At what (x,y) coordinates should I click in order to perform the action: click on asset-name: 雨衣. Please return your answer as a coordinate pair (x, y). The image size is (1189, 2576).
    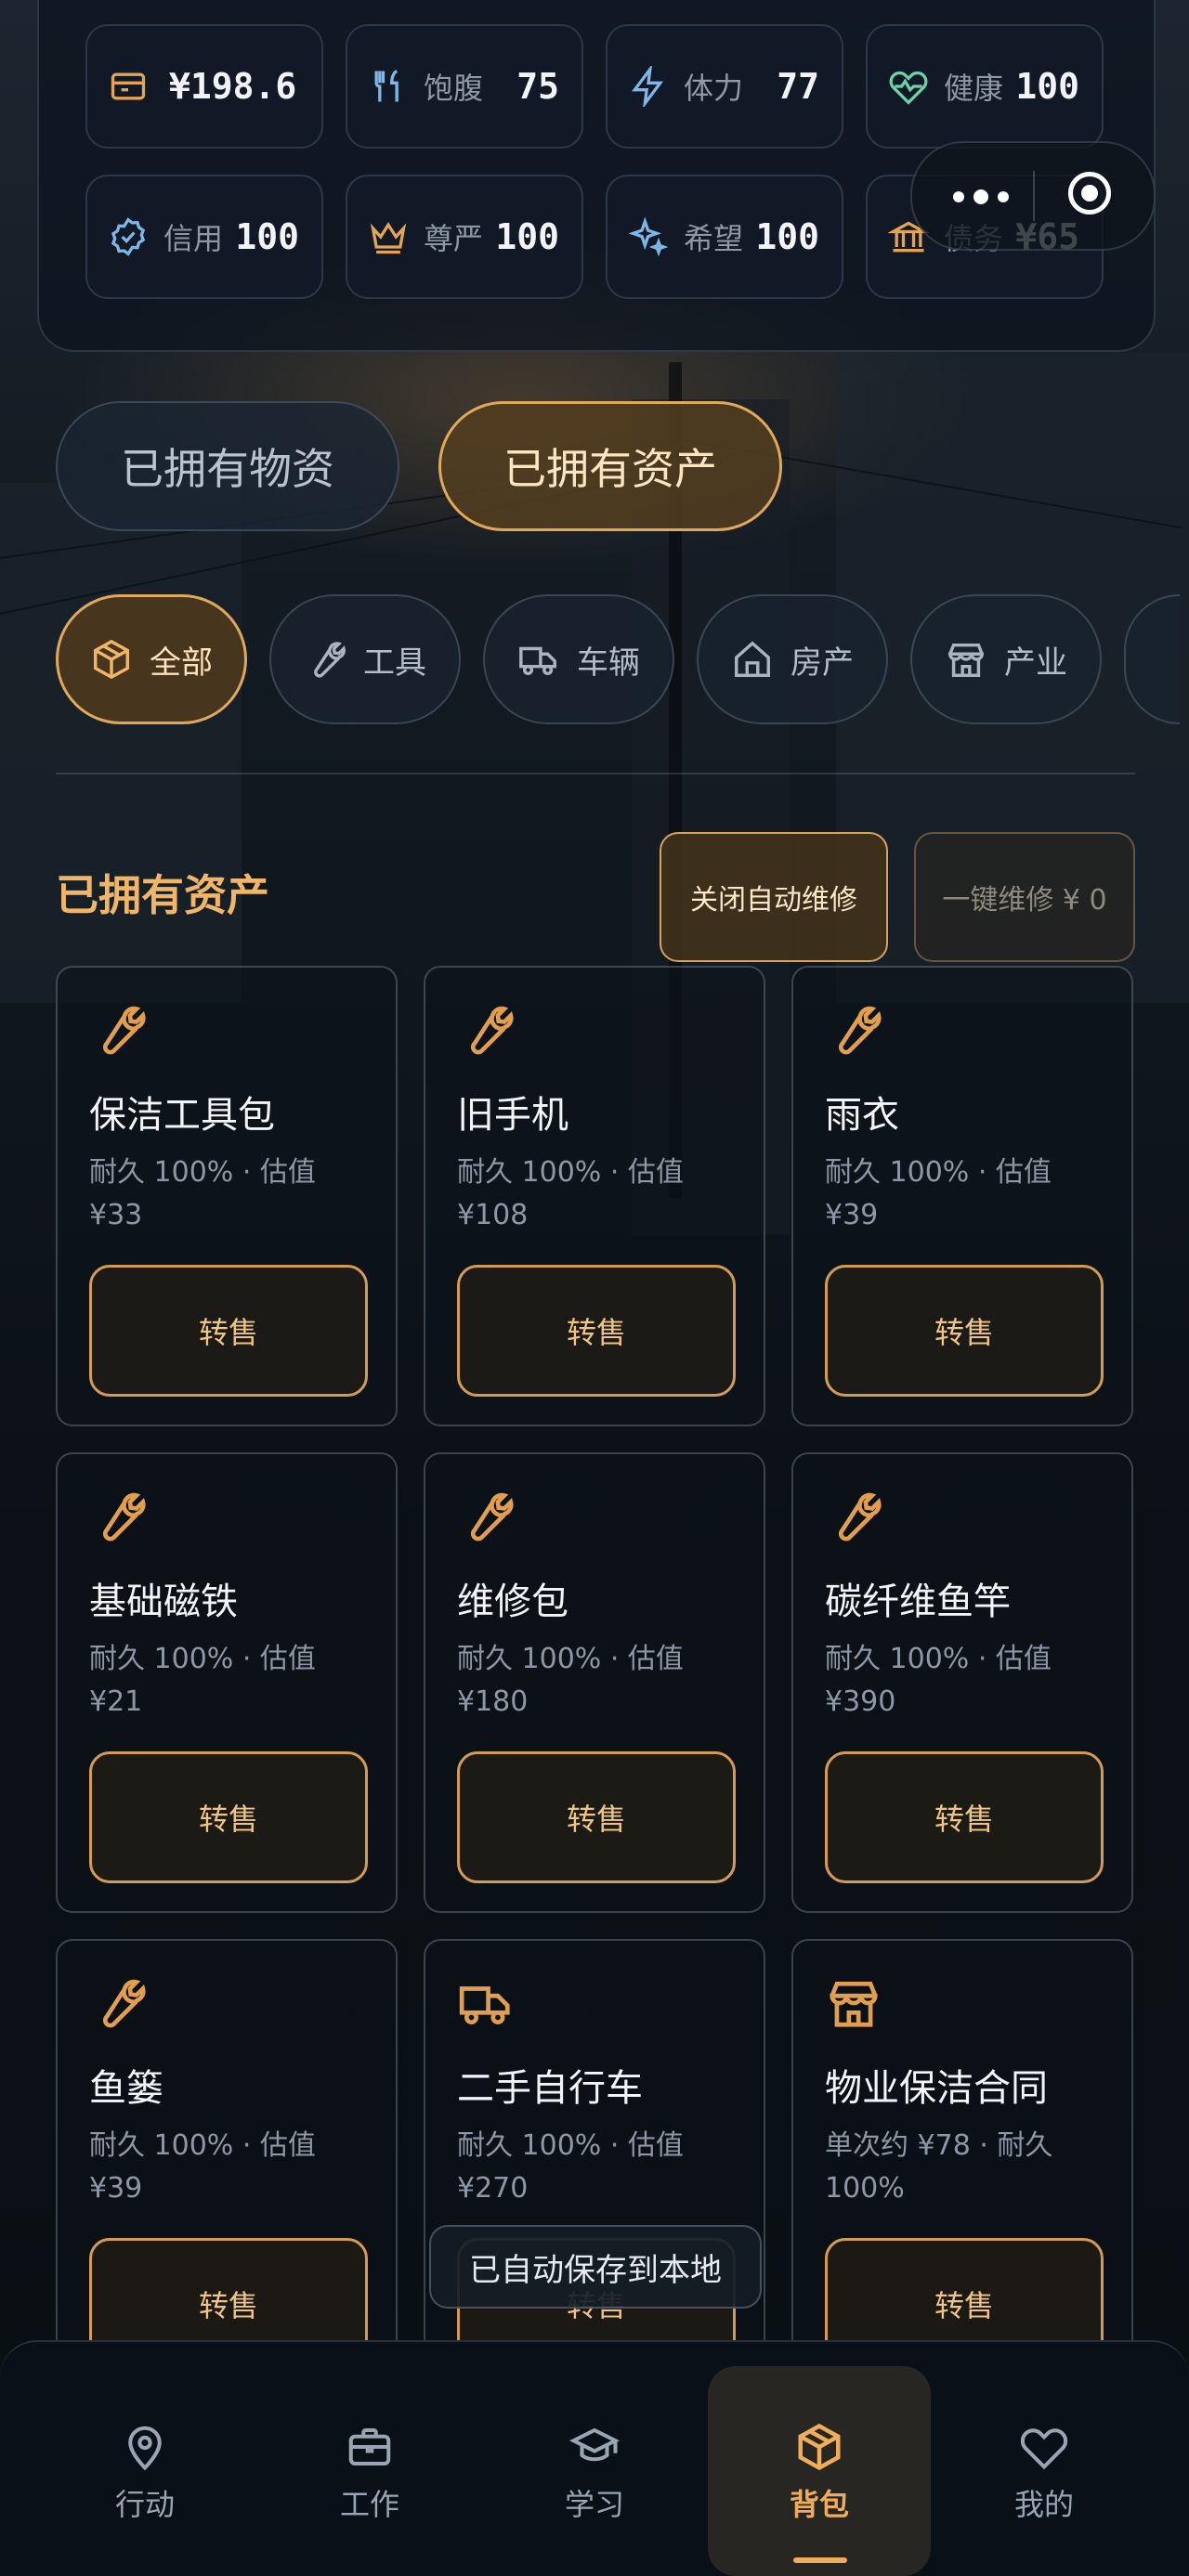
    Looking at the image, I should click on (862, 1115).